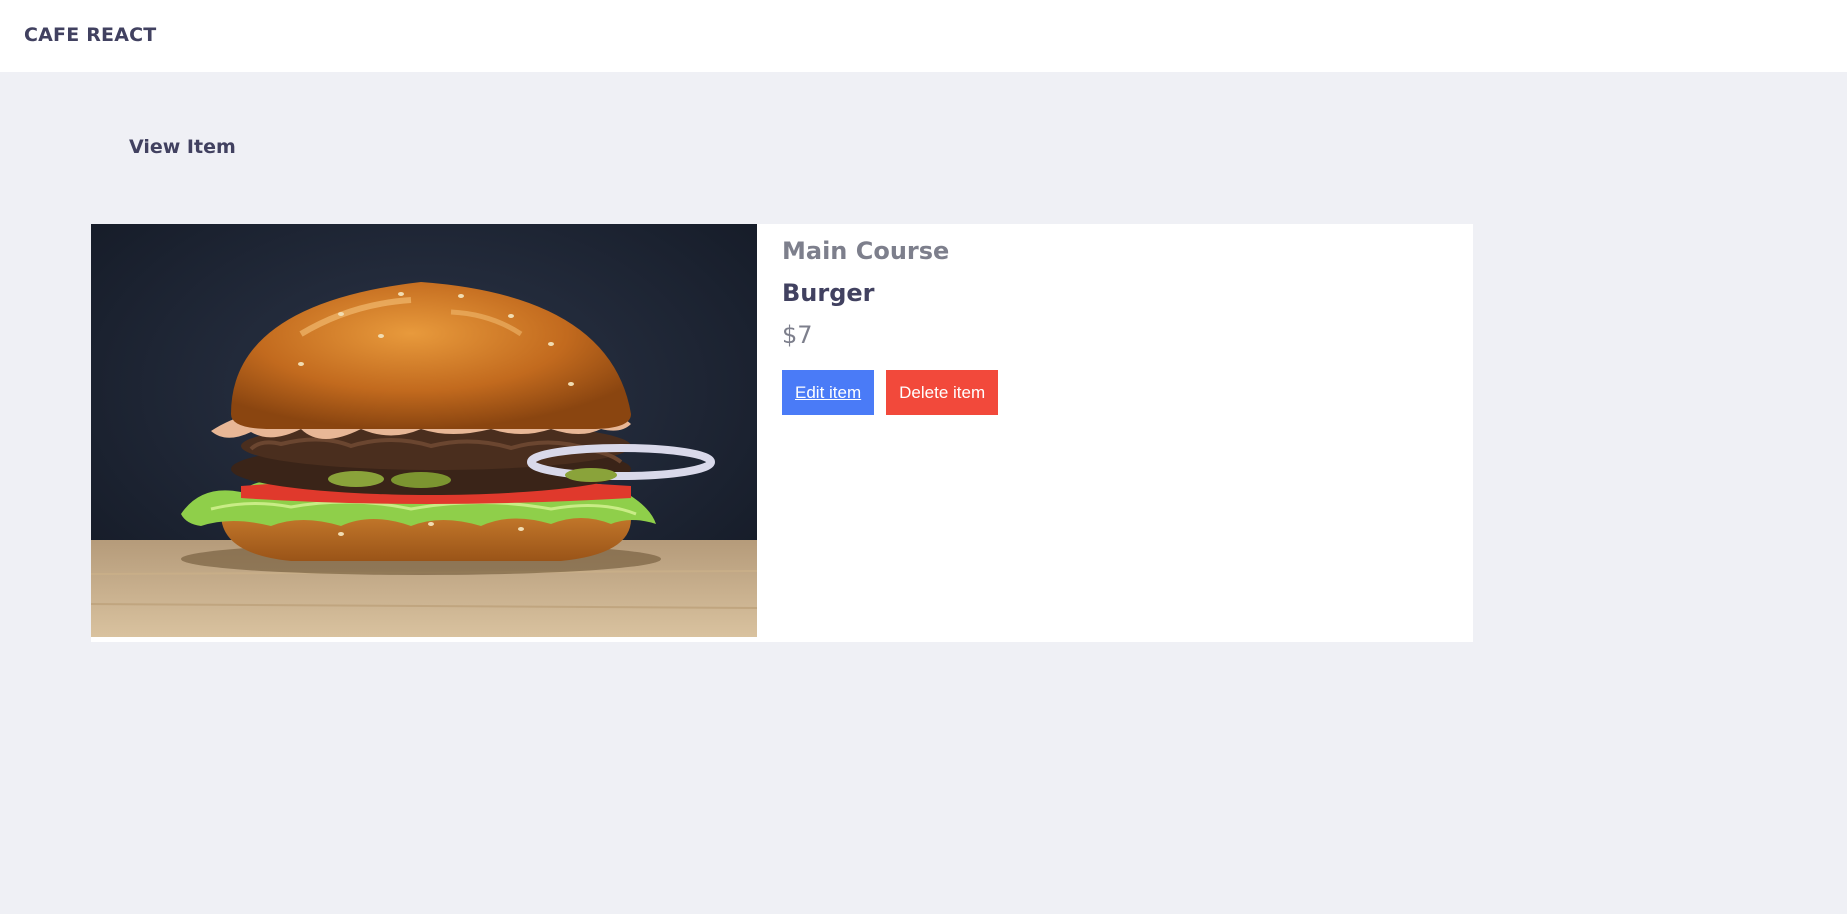 This screenshot has width=1847, height=914. I want to click on item-category: Main Course, so click(866, 251).